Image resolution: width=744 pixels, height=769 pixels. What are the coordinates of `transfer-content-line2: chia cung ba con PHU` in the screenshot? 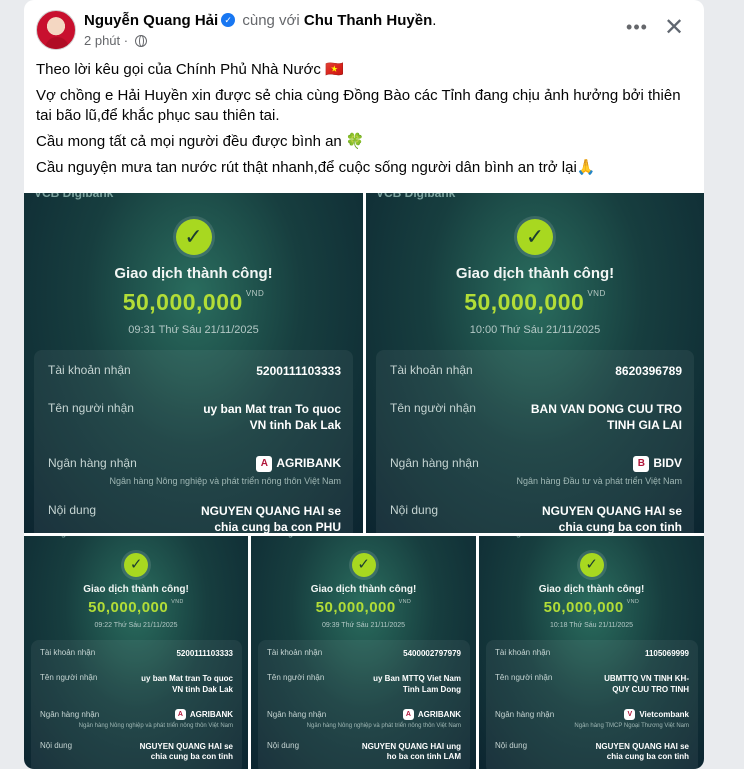 It's located at (277, 526).